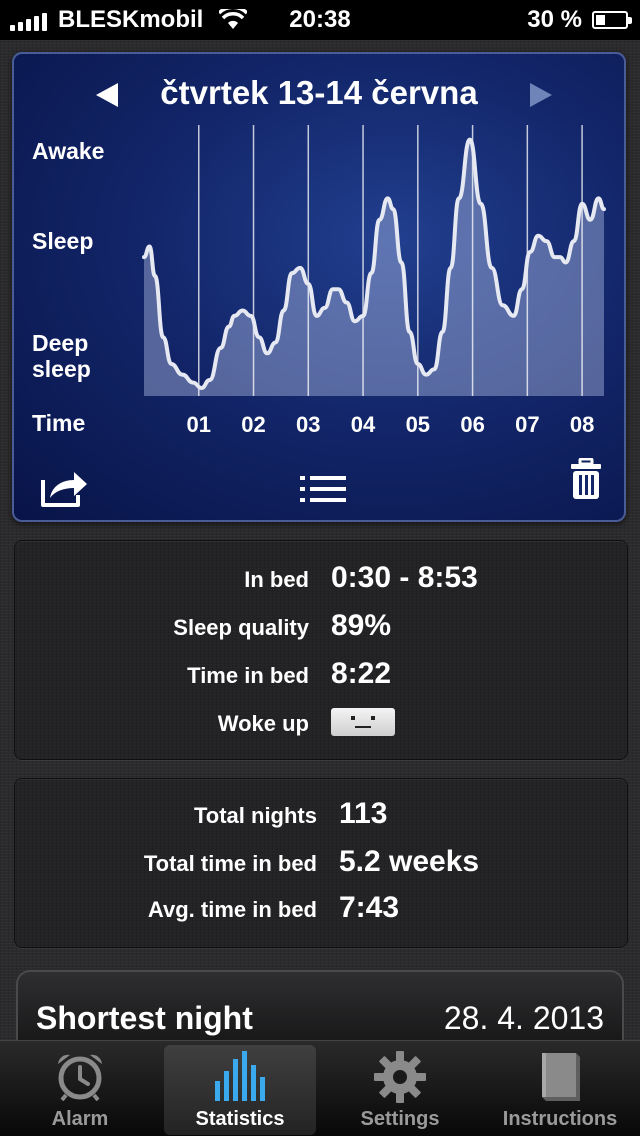 This screenshot has width=640, height=1136. Describe the element at coordinates (321, 909) in the screenshot. I see `stat-row-avg-time: Avg. time in bed 7:43` at that location.